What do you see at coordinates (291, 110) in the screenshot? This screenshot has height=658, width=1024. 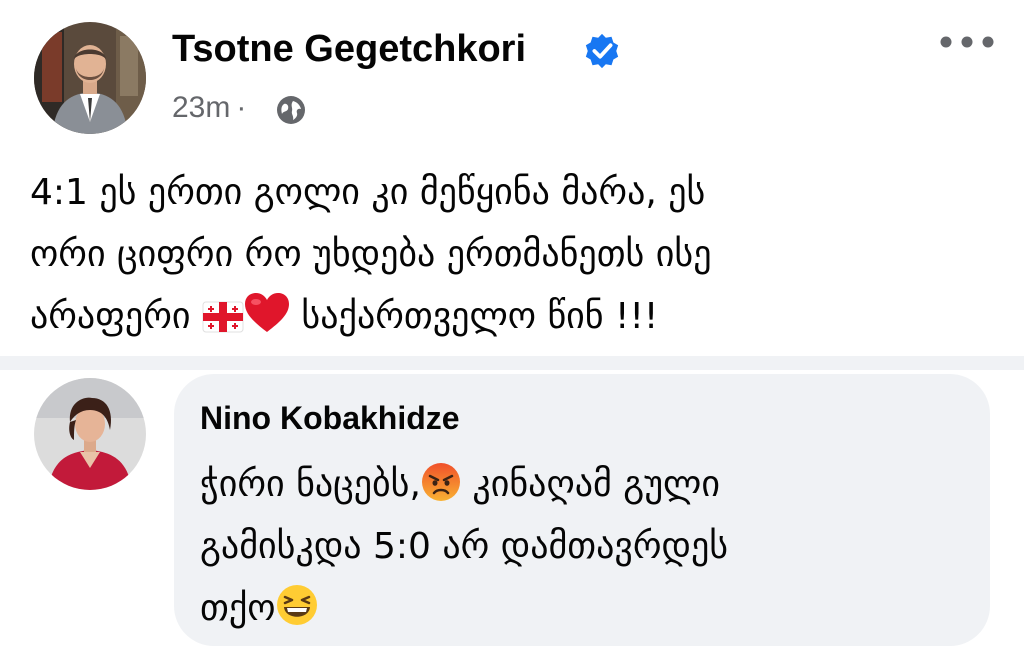 I see `globe-icon` at bounding box center [291, 110].